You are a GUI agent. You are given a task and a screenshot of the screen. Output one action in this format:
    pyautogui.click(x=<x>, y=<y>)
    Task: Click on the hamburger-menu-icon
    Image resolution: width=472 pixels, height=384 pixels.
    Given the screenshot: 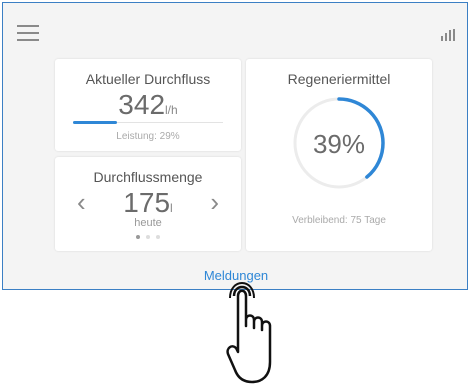 What is the action you would take?
    pyautogui.click(x=28, y=33)
    